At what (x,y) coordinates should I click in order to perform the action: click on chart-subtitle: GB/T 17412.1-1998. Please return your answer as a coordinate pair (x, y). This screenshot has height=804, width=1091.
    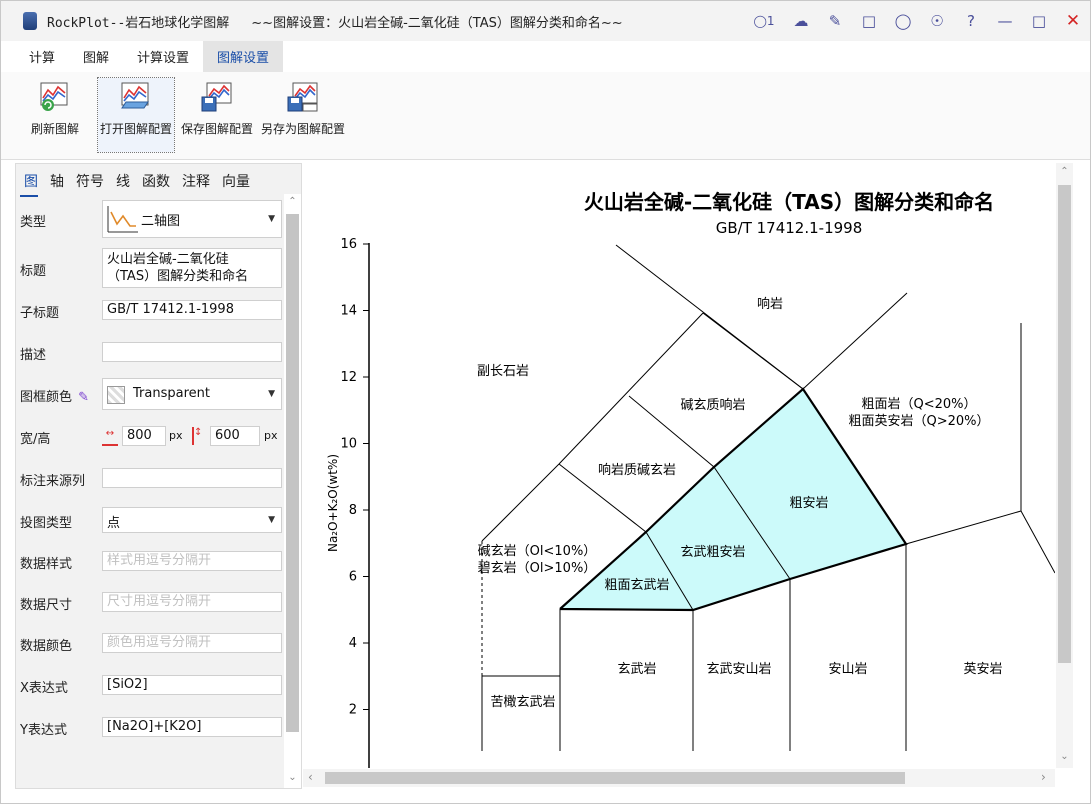
    Looking at the image, I should click on (789, 228).